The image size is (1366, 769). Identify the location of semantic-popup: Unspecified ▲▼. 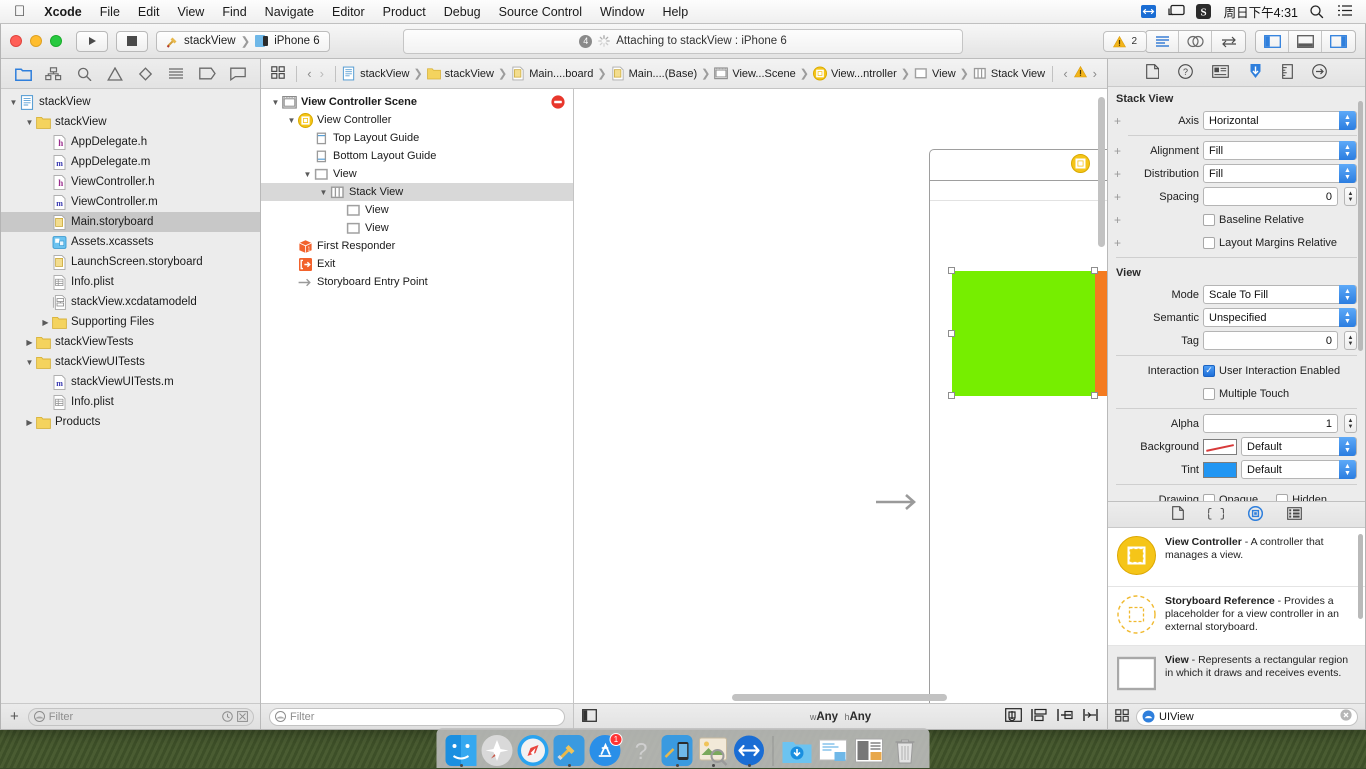
(1280, 317).